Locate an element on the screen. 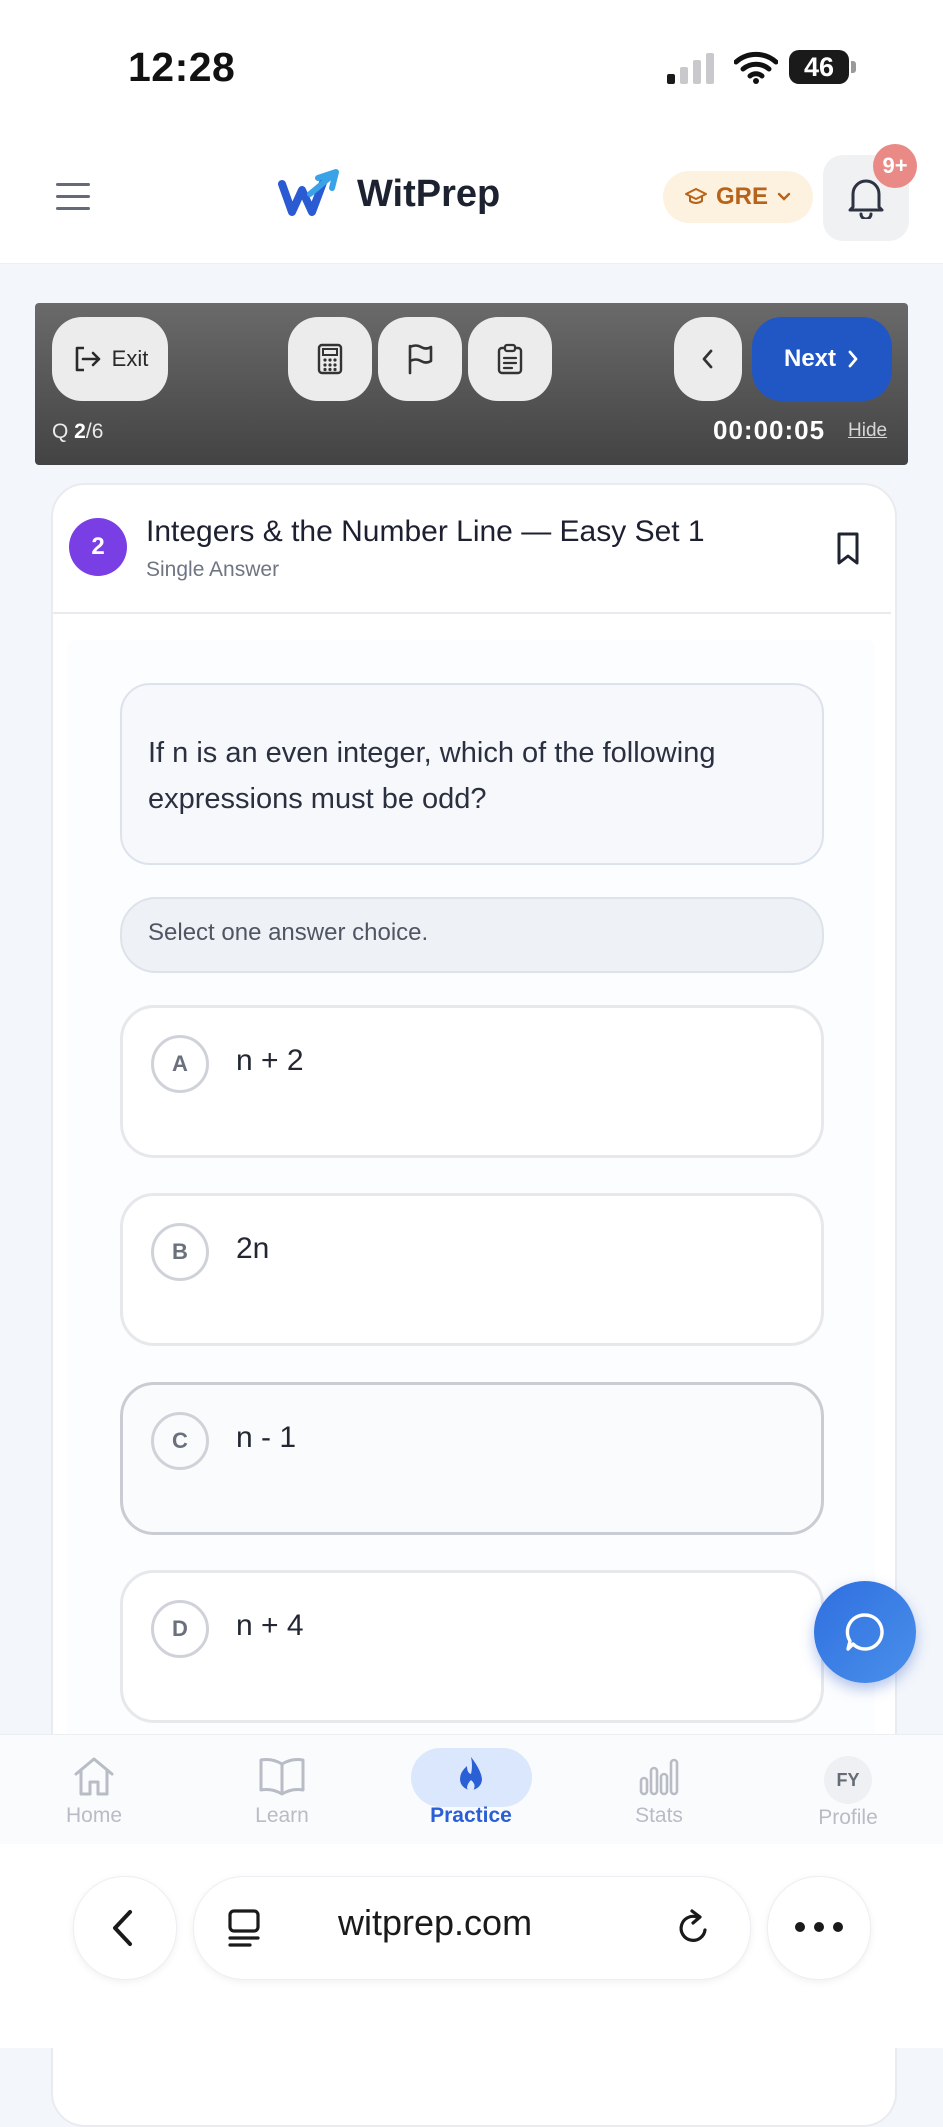  answer-choice-a: A n + 2 is located at coordinates (472, 1081).